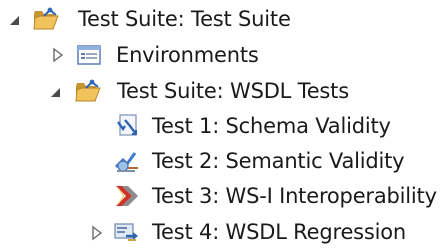  I want to click on tree-node-test-2: Test 2: Semantic Validity, so click(220, 161).